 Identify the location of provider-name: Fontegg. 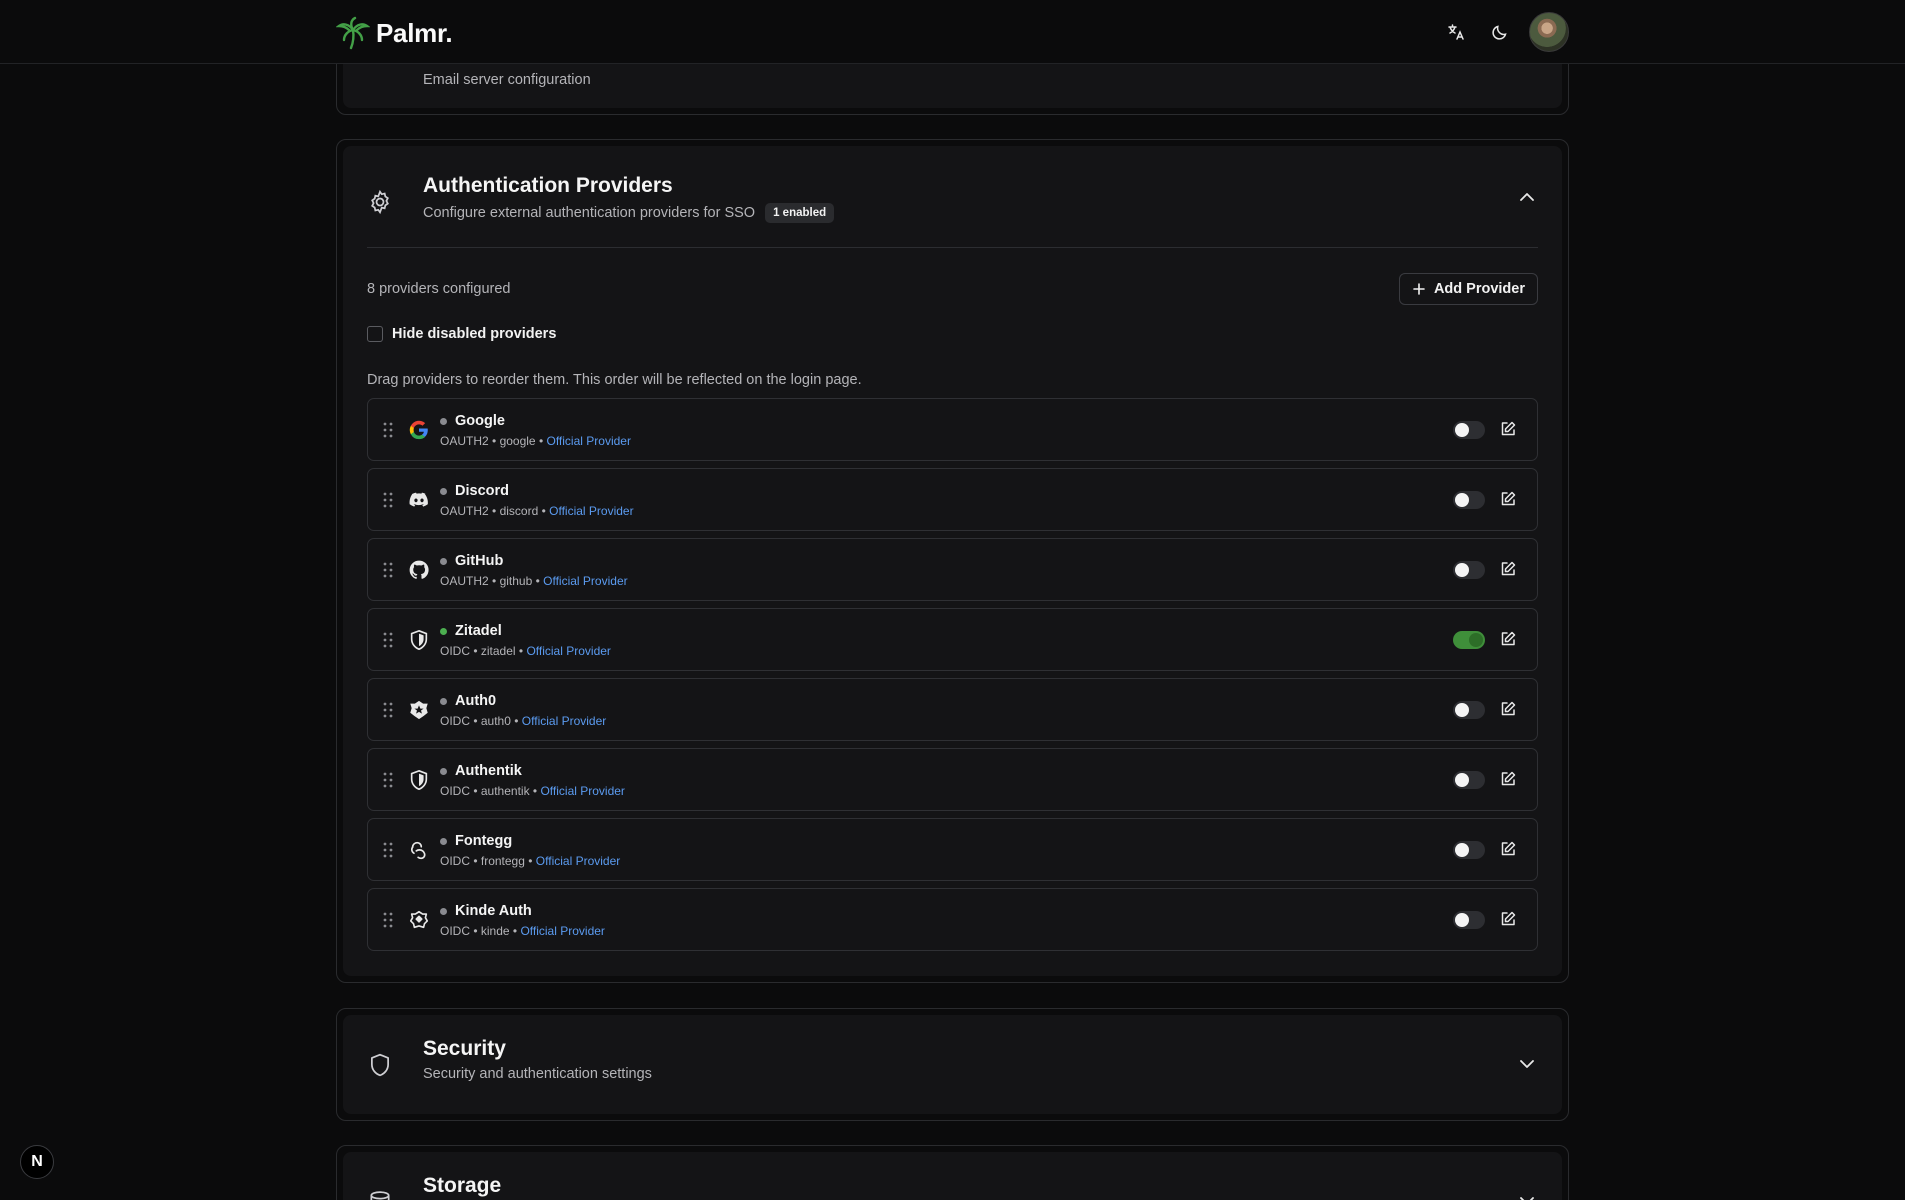
(484, 841).